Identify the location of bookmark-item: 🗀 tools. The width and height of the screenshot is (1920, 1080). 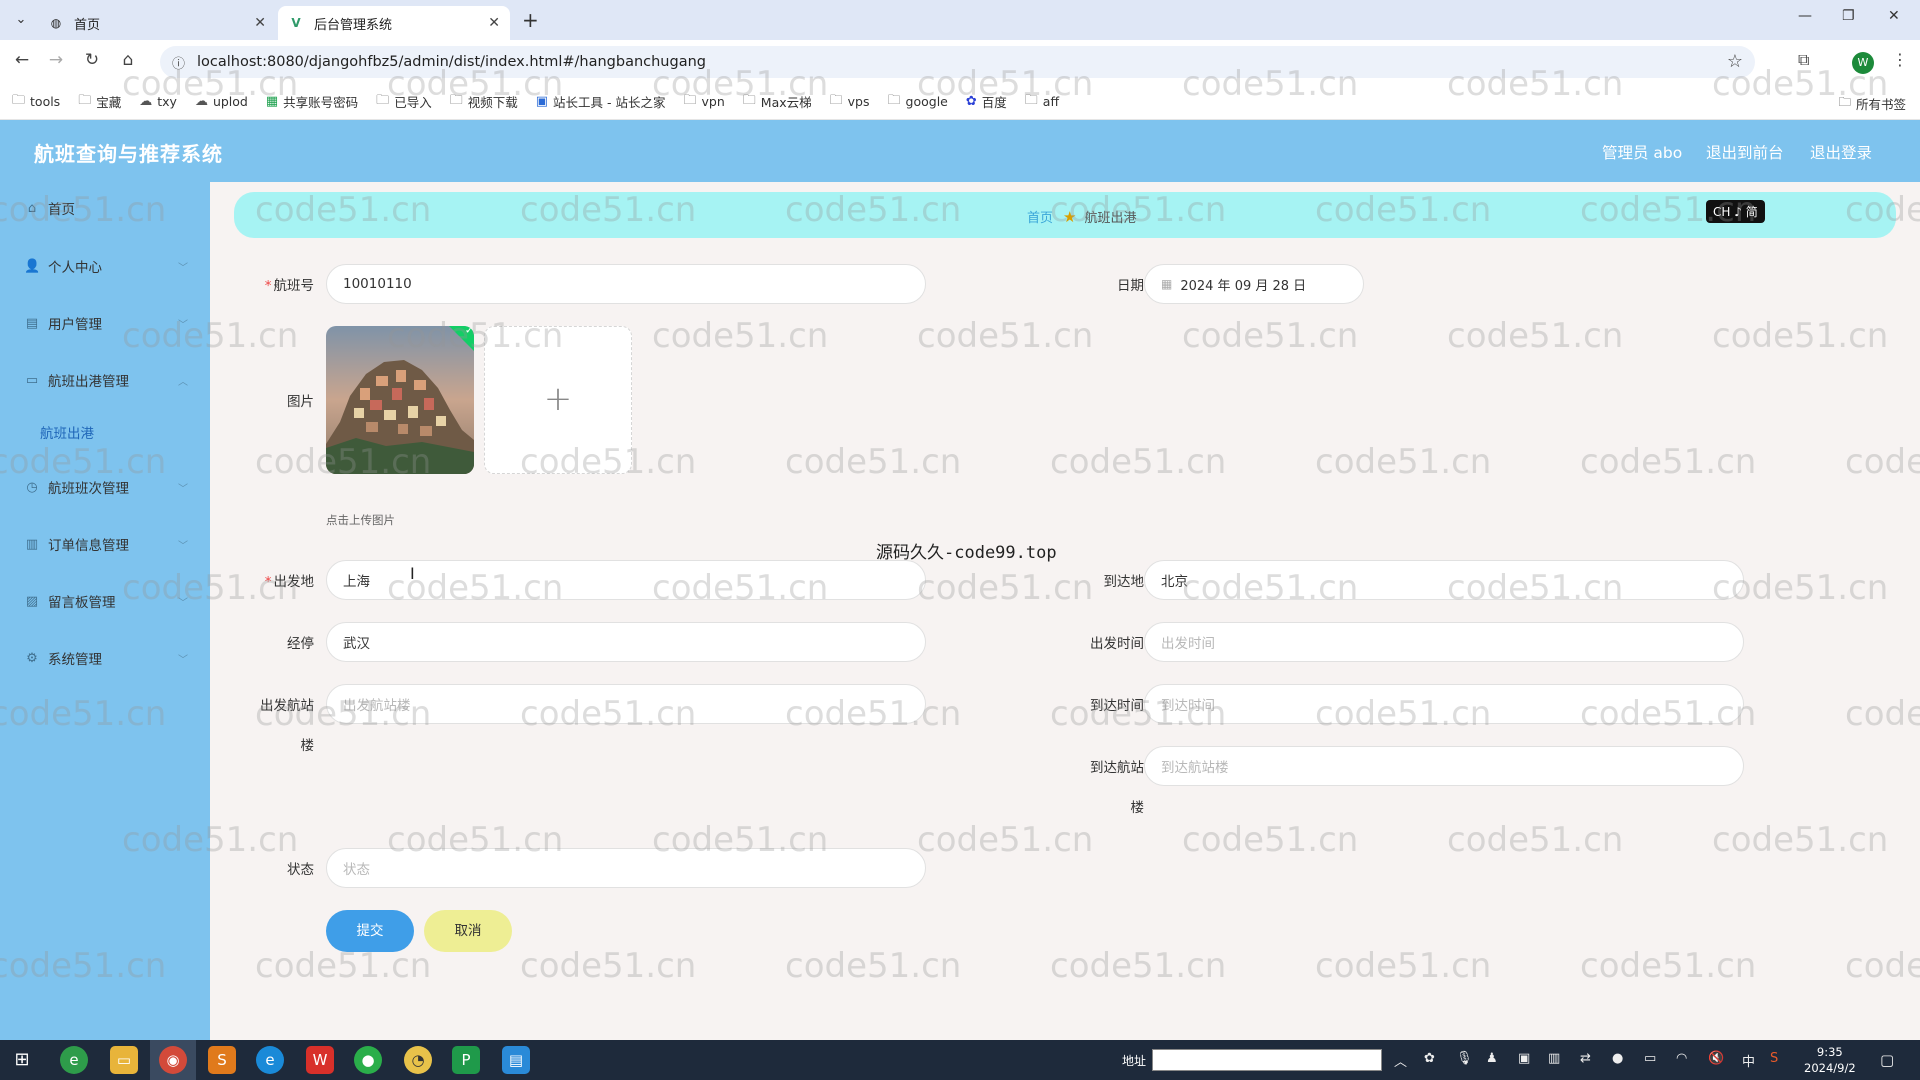
(36, 102).